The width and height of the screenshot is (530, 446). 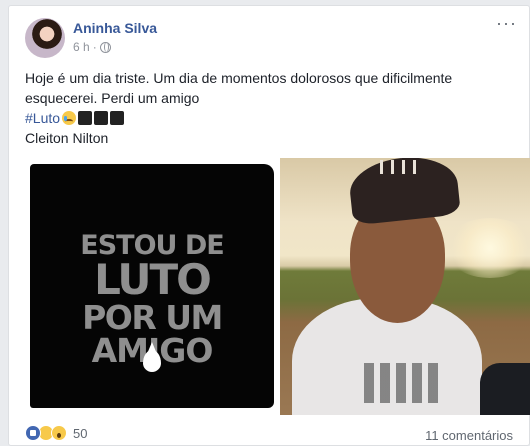 I want to click on like-reaction-icon, so click(x=33, y=433).